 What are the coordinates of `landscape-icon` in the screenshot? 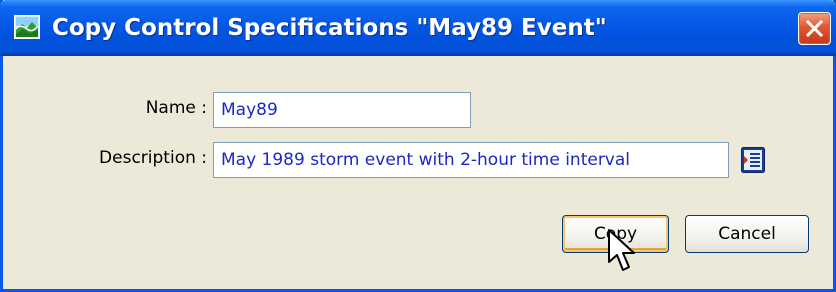 It's located at (27, 27).